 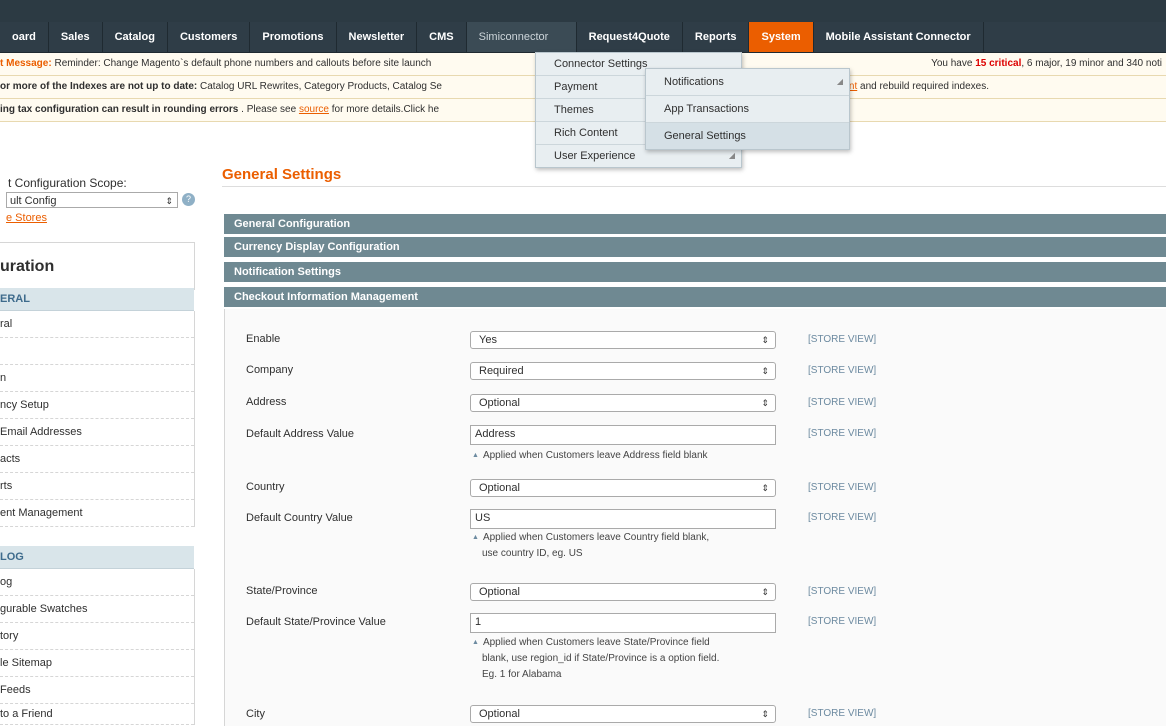 I want to click on nav-simiconnector: Simiconnector, so click(x=521, y=37).